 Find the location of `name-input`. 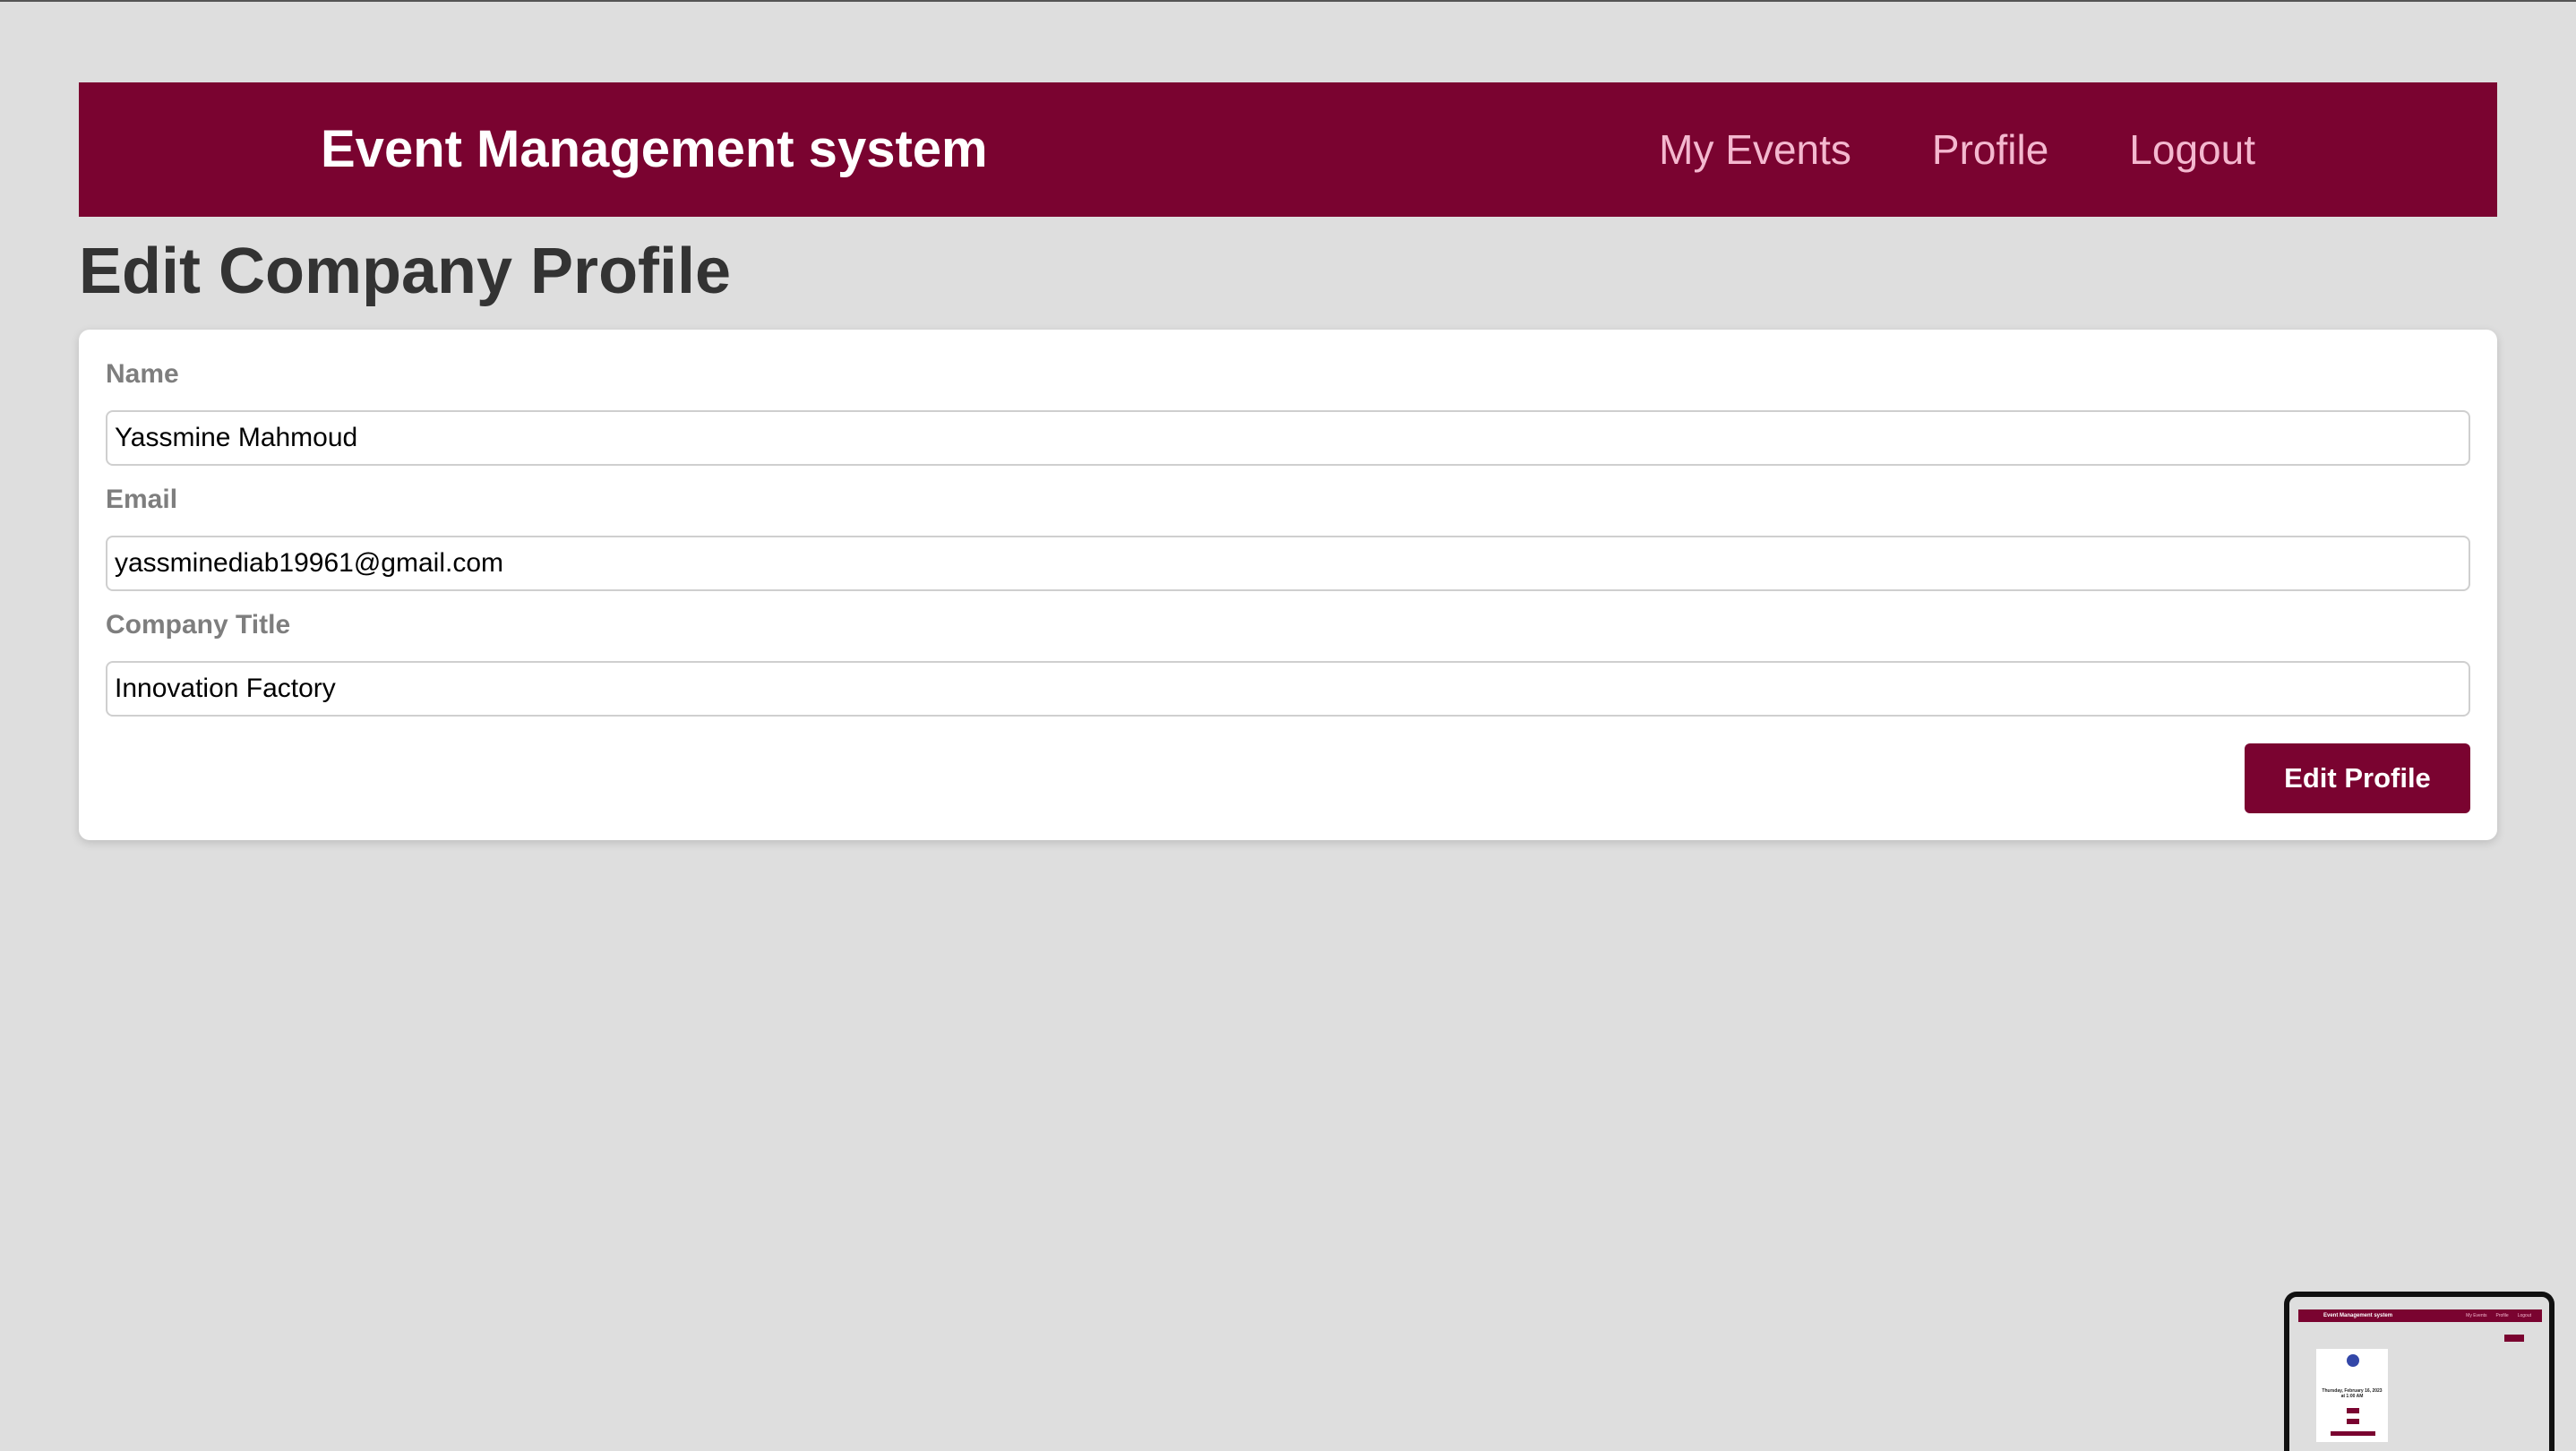

name-input is located at coordinates (1288, 438).